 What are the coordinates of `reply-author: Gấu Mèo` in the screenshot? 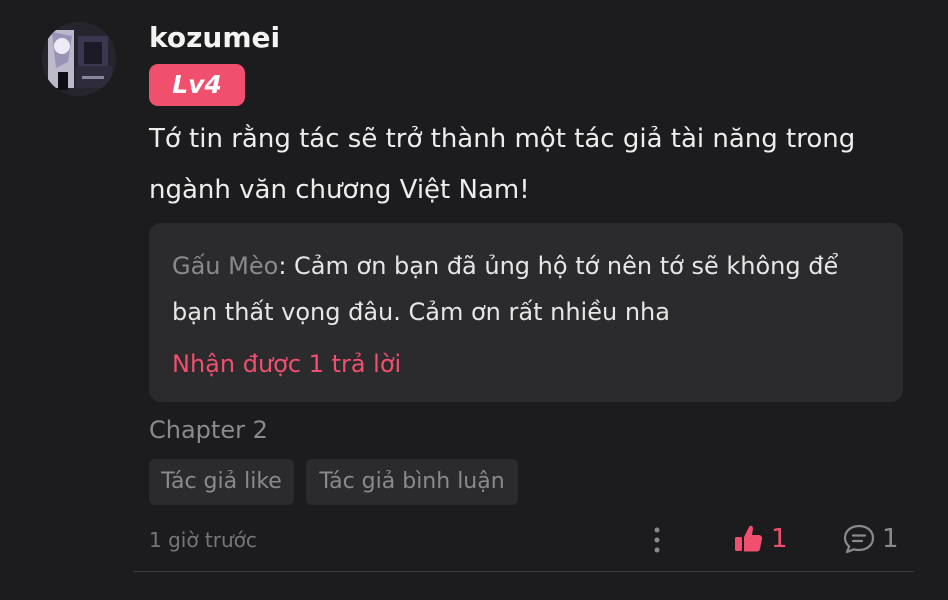 It's located at (225, 266).